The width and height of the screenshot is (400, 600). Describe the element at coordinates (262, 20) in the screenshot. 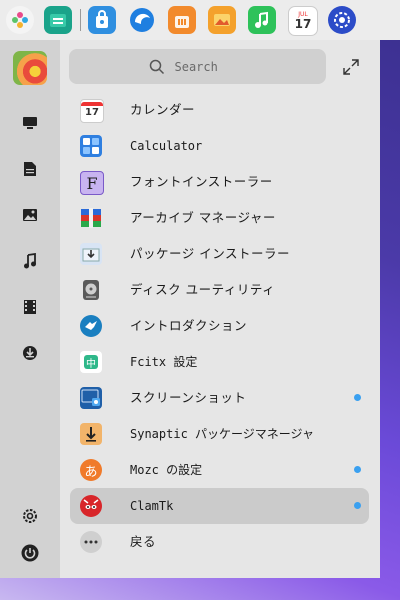

I see `music-icon` at that location.